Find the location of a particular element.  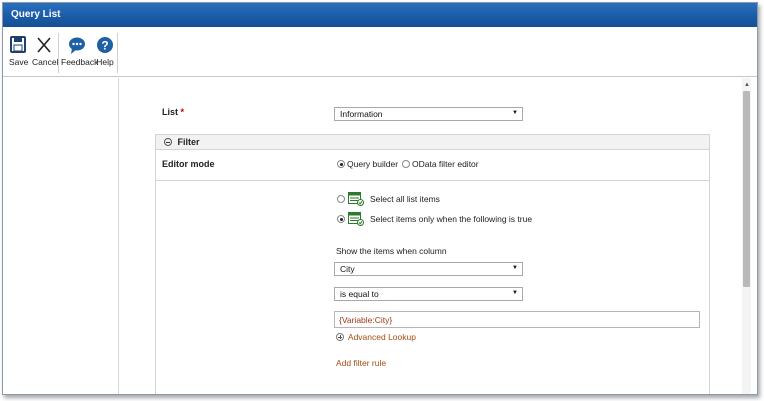

value-input: {Variable:City} is located at coordinates (517, 319).